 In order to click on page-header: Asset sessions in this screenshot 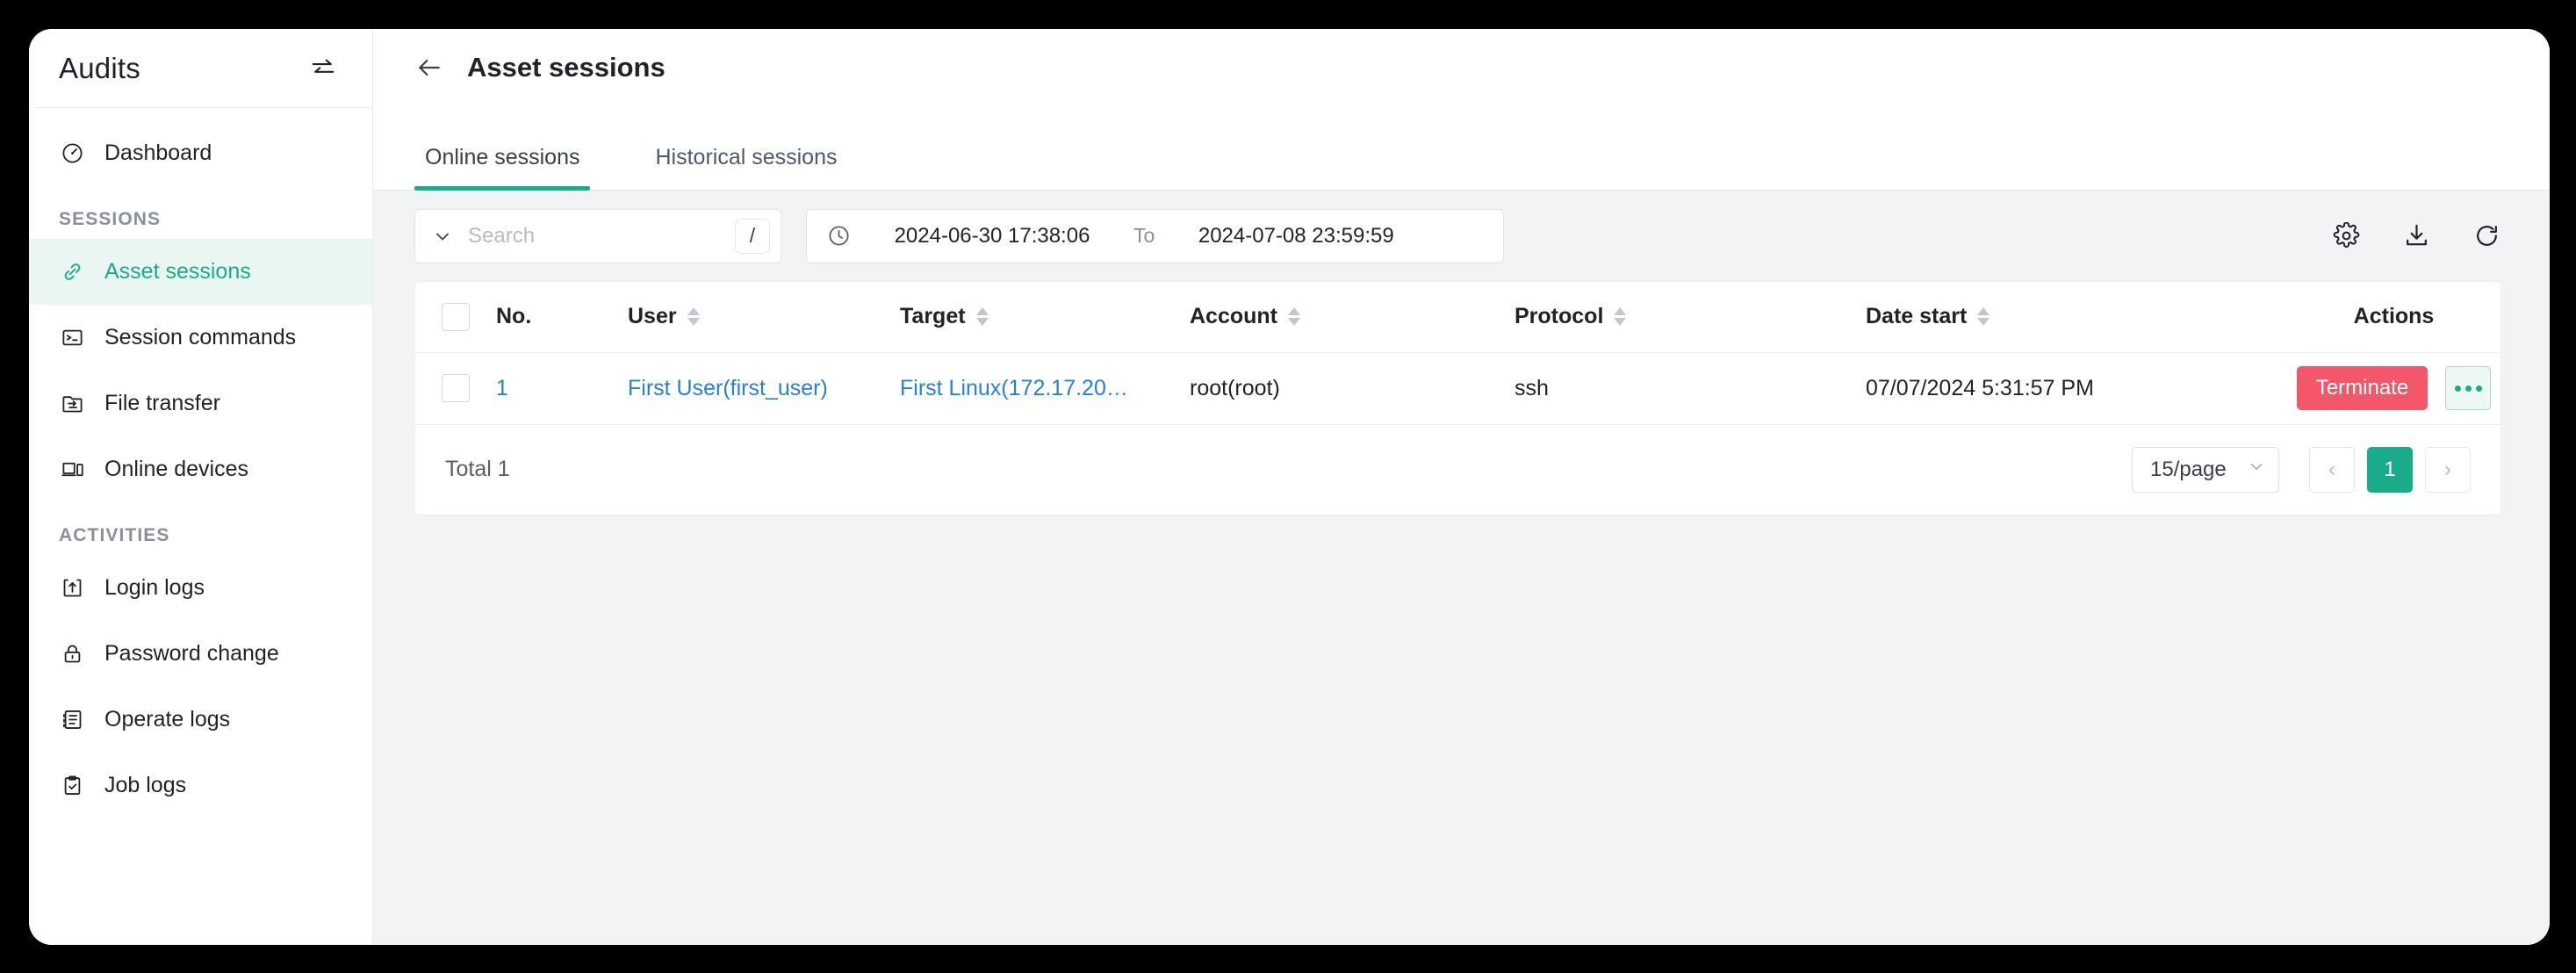, I will do `click(1461, 67)`.